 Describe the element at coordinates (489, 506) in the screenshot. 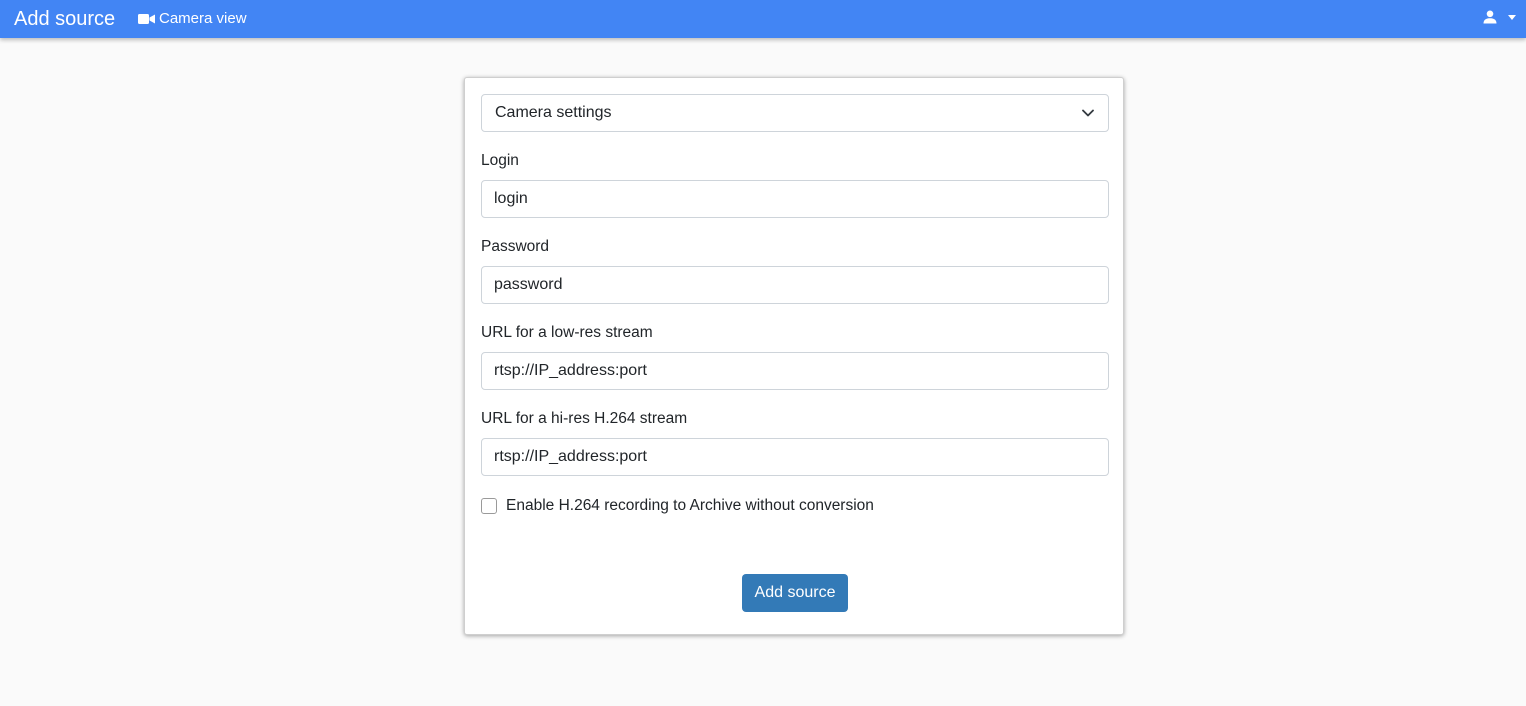

I see `h264-recording-checkbox` at that location.